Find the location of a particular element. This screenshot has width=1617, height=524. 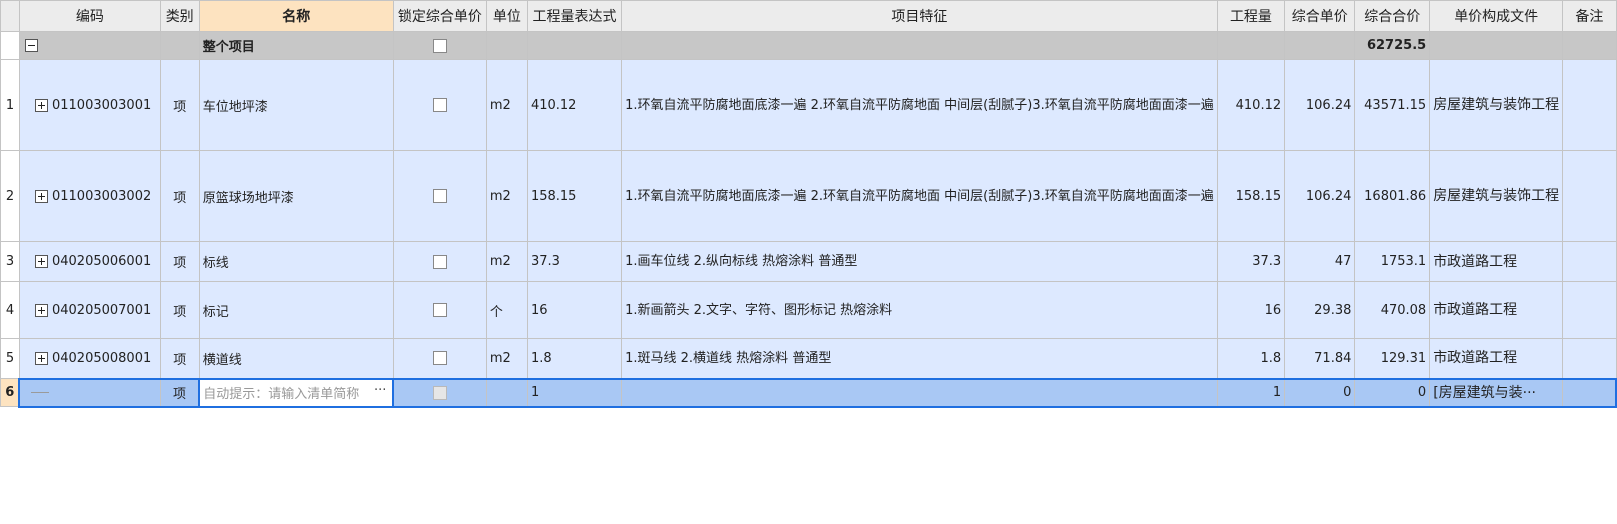

name-cell: 车位地坪漆 is located at coordinates (296, 105).